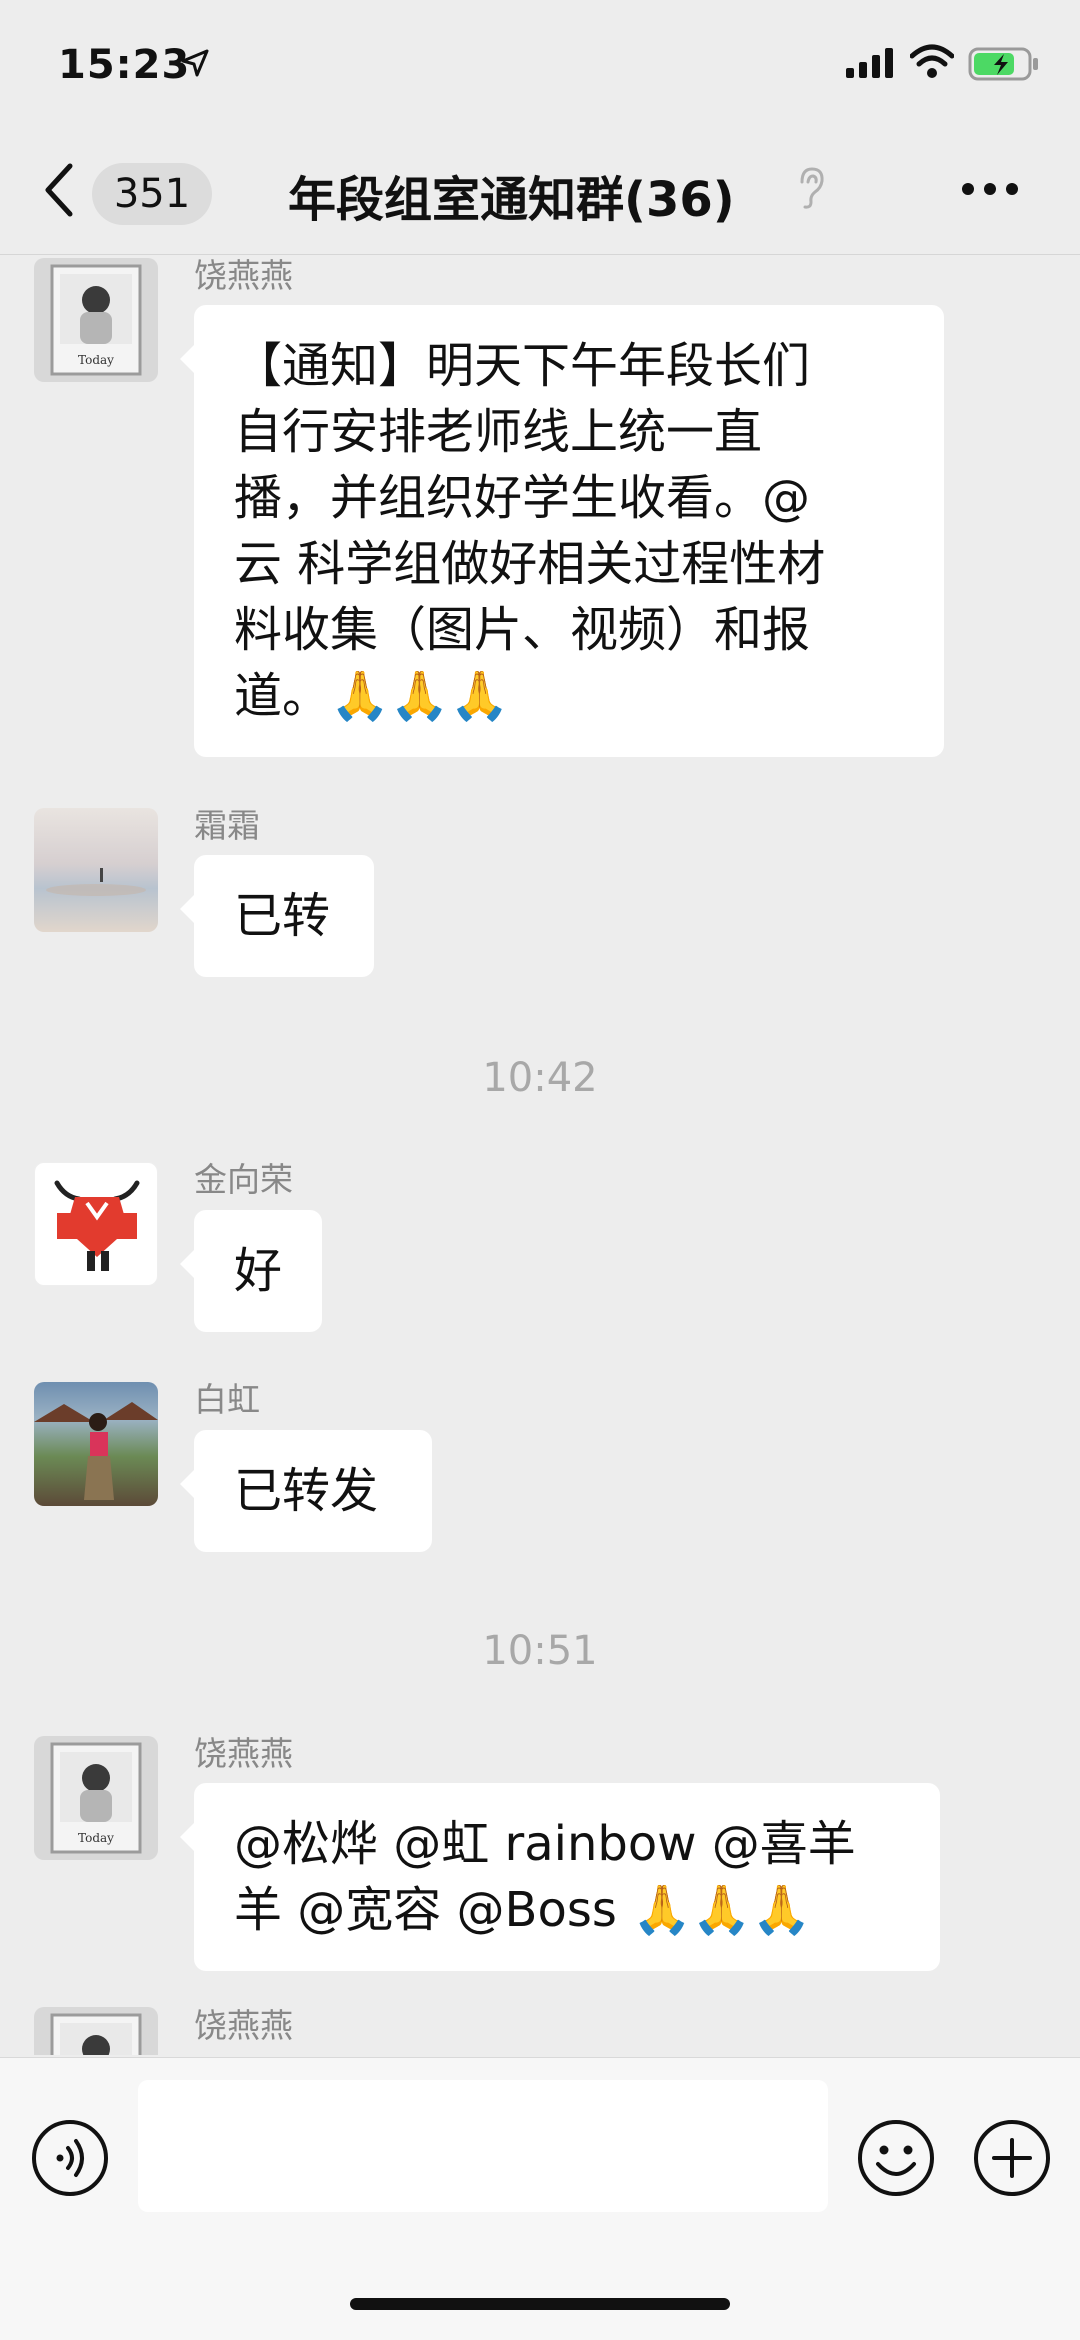  I want to click on timestamp: 10:51, so click(540, 1651).